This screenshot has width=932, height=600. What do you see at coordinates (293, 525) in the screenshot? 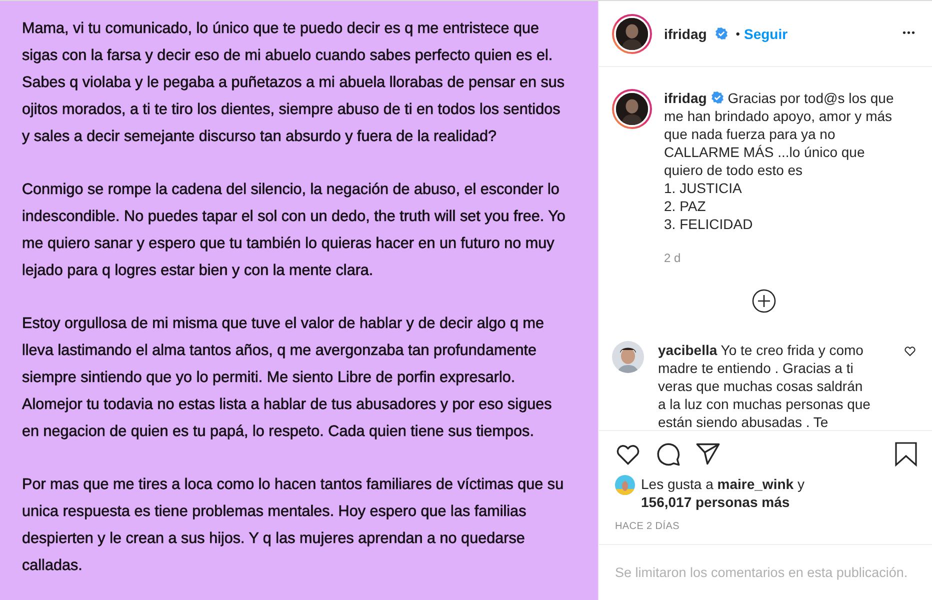
I see `post-paragraph: Por mas que me tires a loca como lo hacen tantos familiares de víctimas que su unica respuesta es tiene problemas mentales. Hoy espero que las familias despierten y le crean a sus hijos. Y q las mujeres aprendan a no quedarse calladas.` at bounding box center [293, 525].